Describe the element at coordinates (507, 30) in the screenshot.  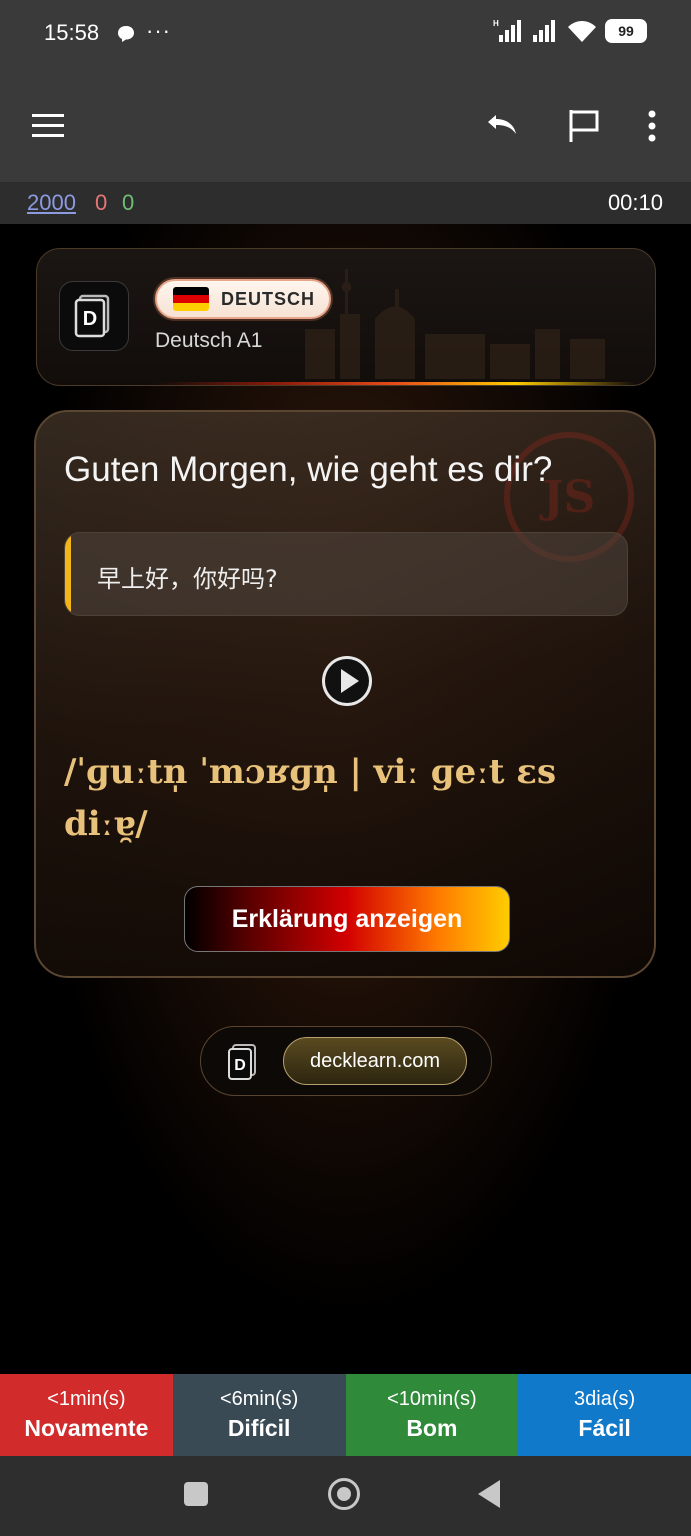
I see `signal-icon: H` at that location.